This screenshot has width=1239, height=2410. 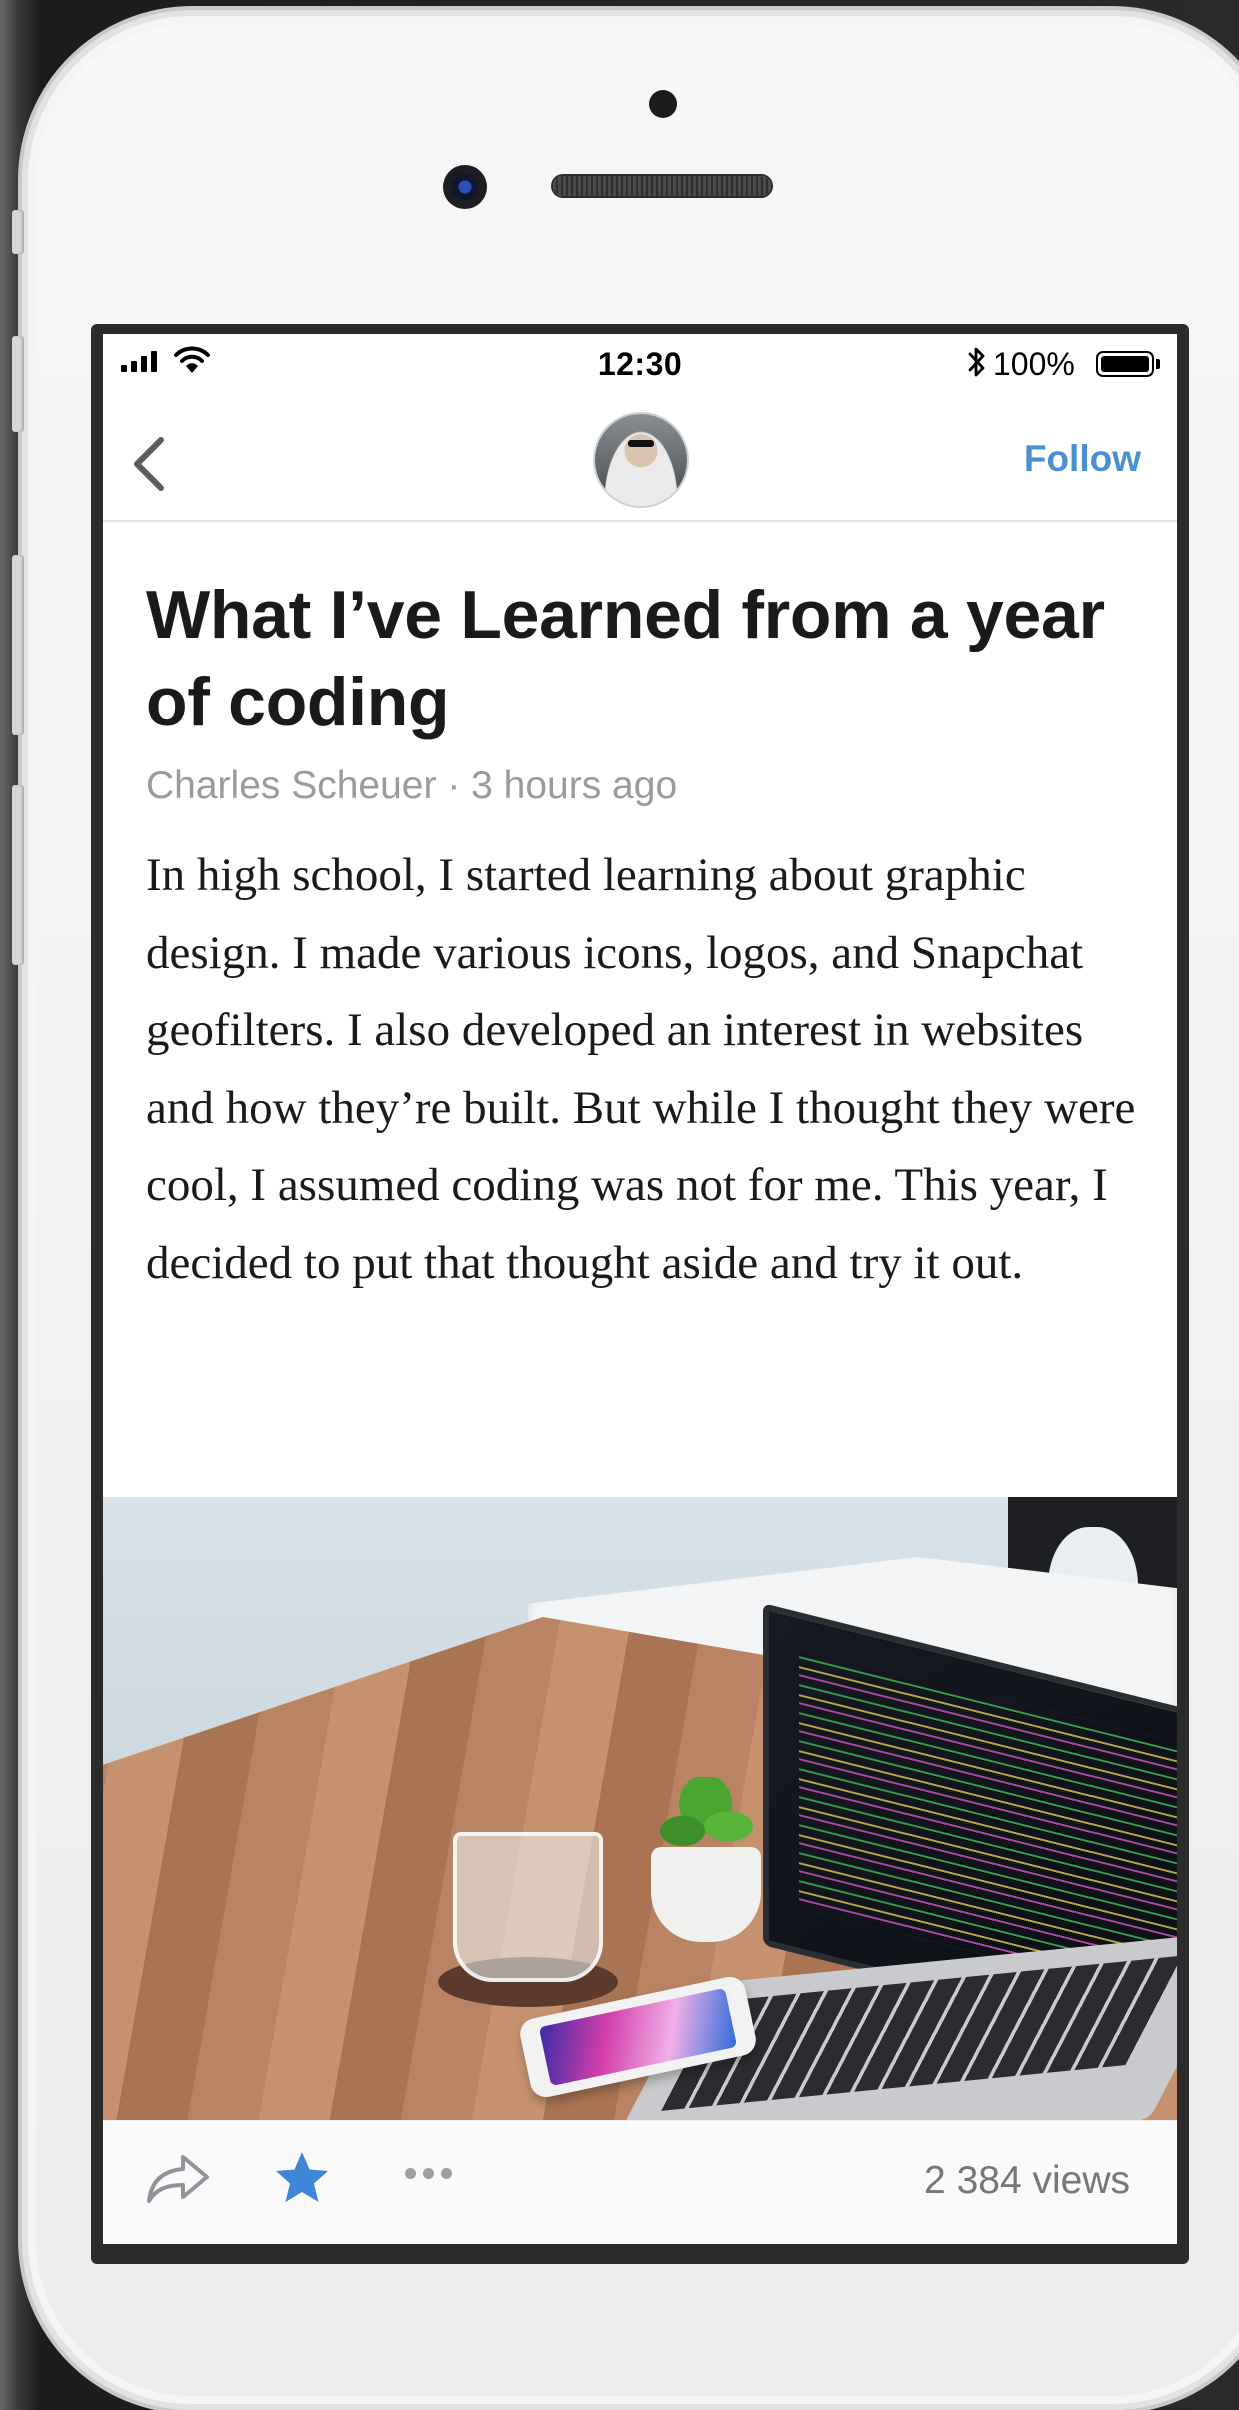 I want to click on view-count: 2 384 views, so click(x=1027, y=2180).